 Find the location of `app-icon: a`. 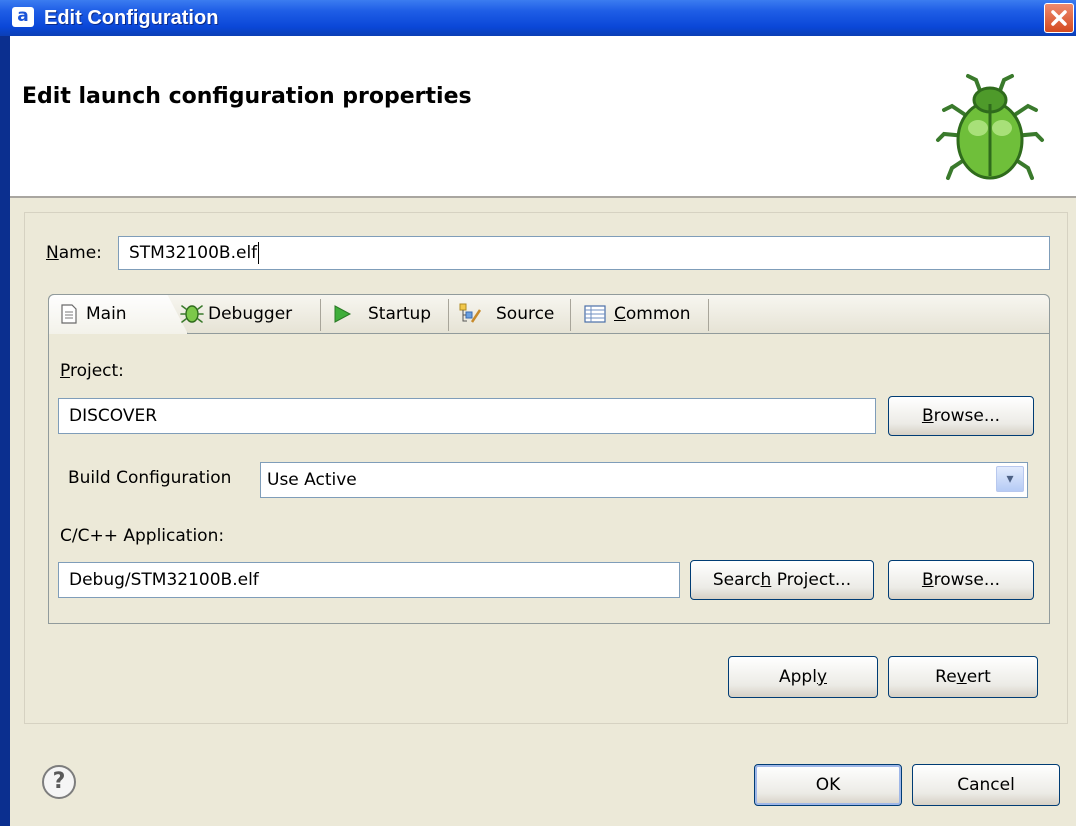

app-icon: a is located at coordinates (23, 17).